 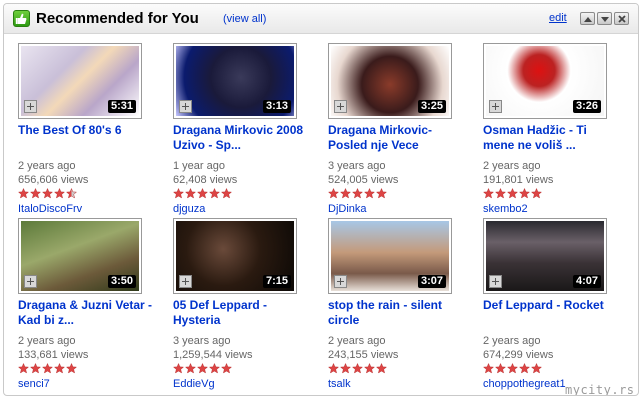 I want to click on video-title-link: 05 Def Leppard - Hysteria, so click(x=242, y=313).